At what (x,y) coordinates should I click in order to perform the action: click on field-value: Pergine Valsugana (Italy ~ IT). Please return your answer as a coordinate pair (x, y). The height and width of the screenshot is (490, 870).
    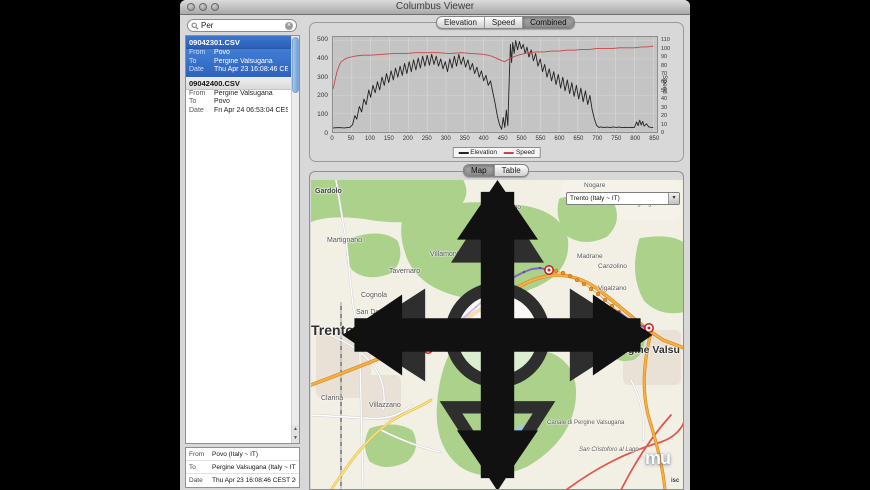
    Looking at the image, I should click on (254, 467).